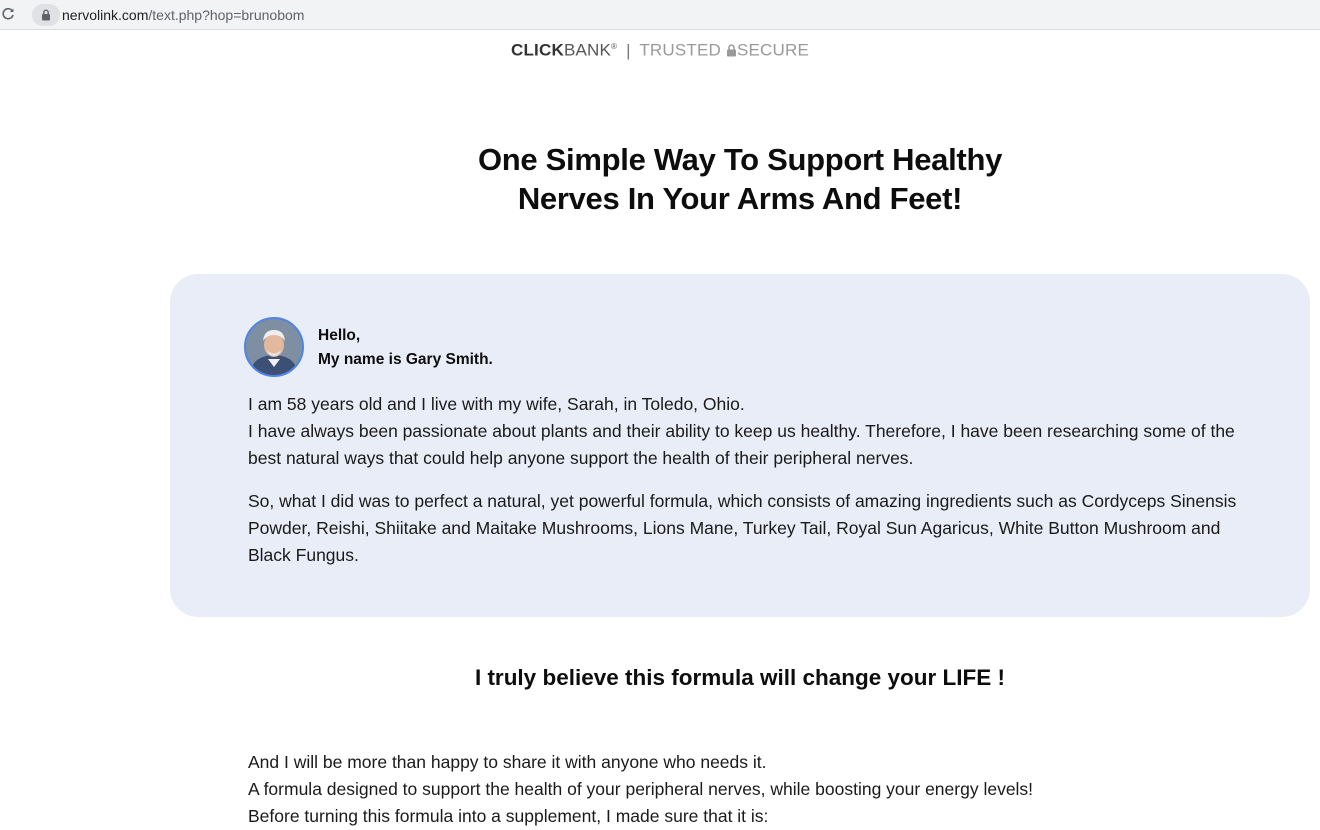  I want to click on trusted-label: TRUSTED, so click(680, 50).